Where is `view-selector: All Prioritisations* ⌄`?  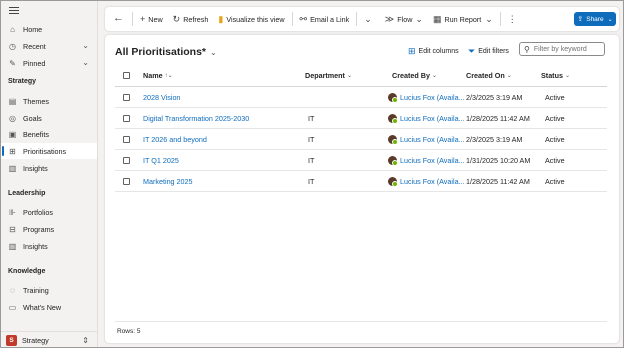 view-selector: All Prioritisations* ⌄ is located at coordinates (166, 52).